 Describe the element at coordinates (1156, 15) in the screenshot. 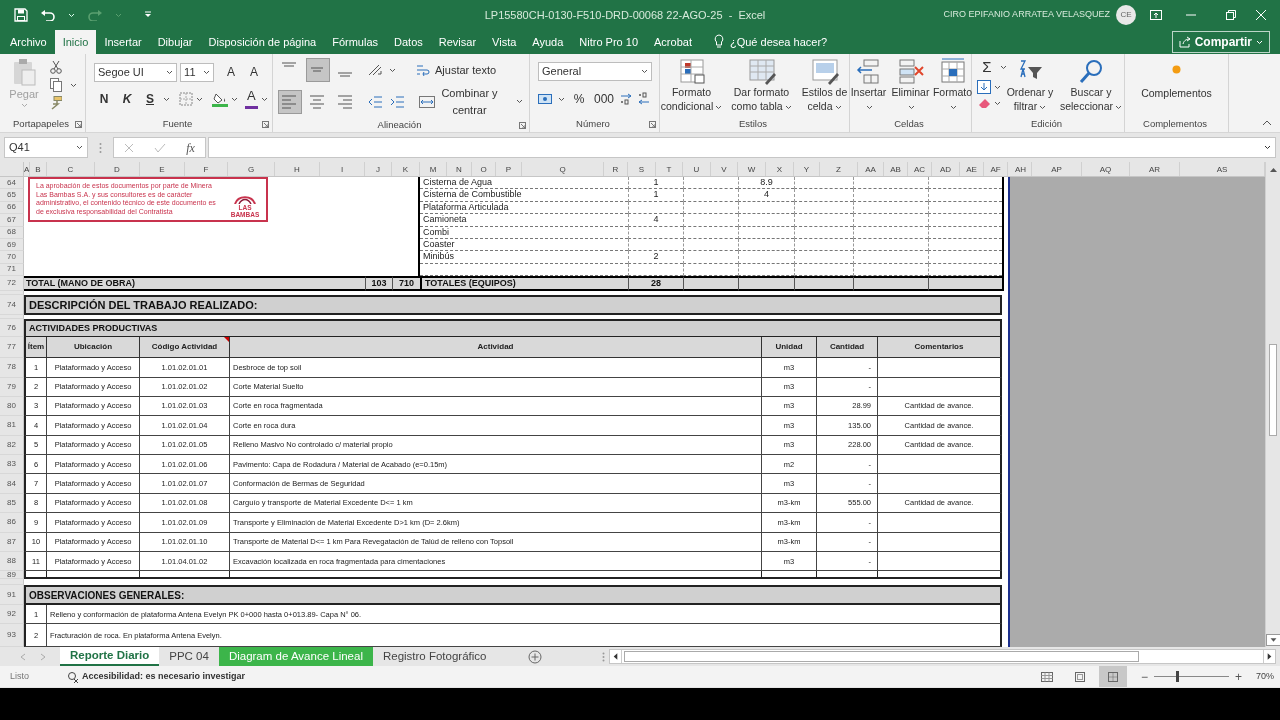

I see `ribbon-display-icon` at that location.